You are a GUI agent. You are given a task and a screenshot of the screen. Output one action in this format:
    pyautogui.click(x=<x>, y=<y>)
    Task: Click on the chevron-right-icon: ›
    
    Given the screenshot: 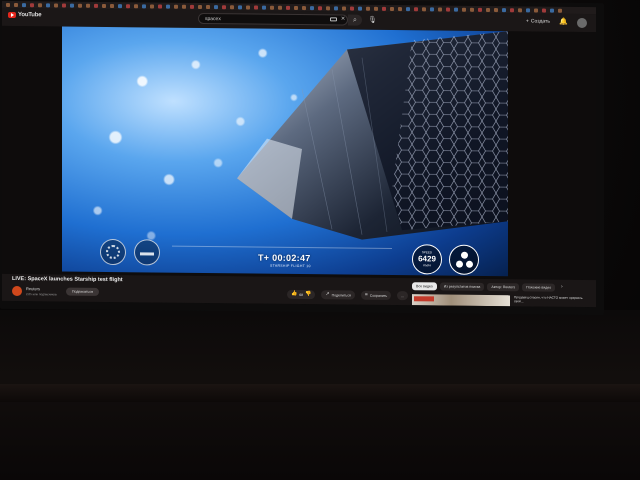 What is the action you would take?
    pyautogui.click(x=562, y=287)
    